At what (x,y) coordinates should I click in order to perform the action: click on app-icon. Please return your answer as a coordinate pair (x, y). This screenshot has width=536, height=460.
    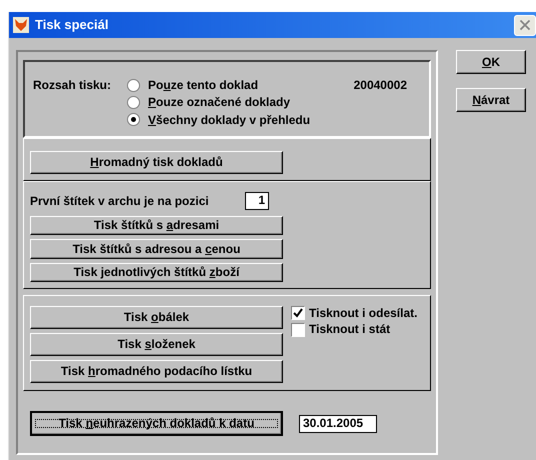
    Looking at the image, I should click on (21, 25).